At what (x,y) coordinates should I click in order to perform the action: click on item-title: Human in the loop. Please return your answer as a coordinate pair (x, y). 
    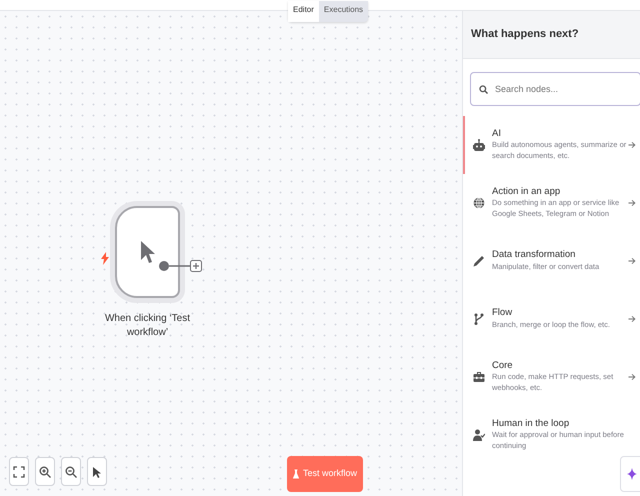
    Looking at the image, I should click on (531, 424).